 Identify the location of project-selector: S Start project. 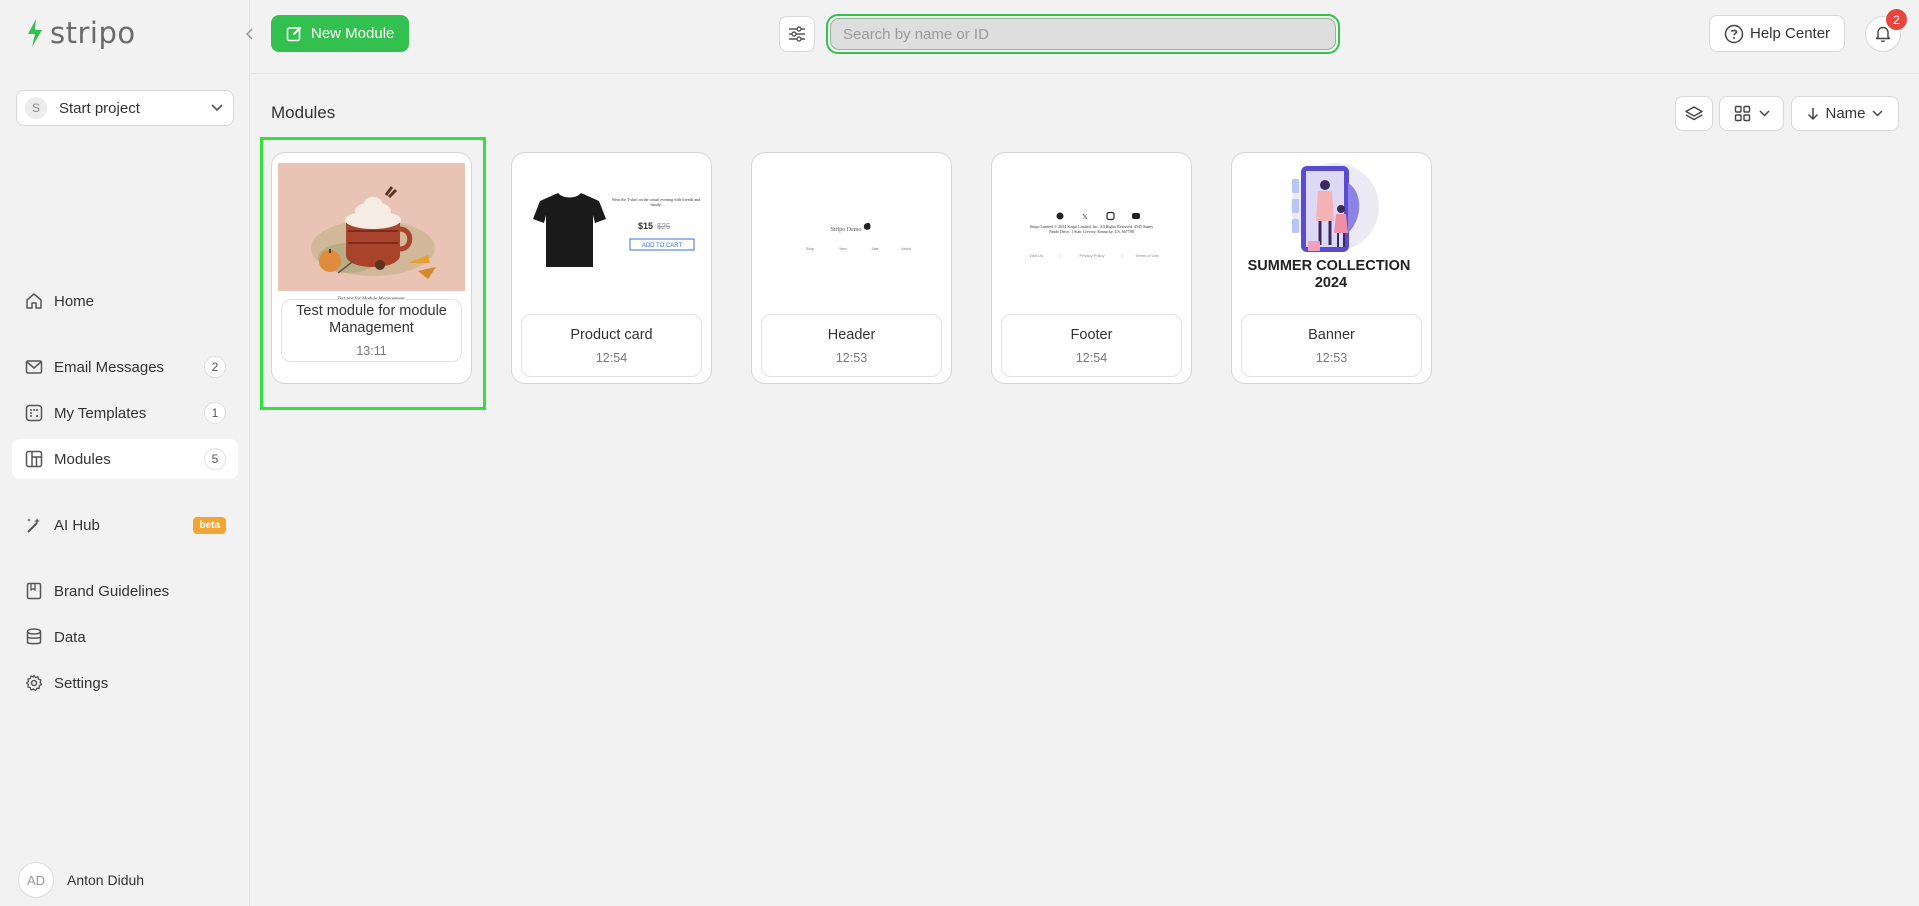
(125, 108).